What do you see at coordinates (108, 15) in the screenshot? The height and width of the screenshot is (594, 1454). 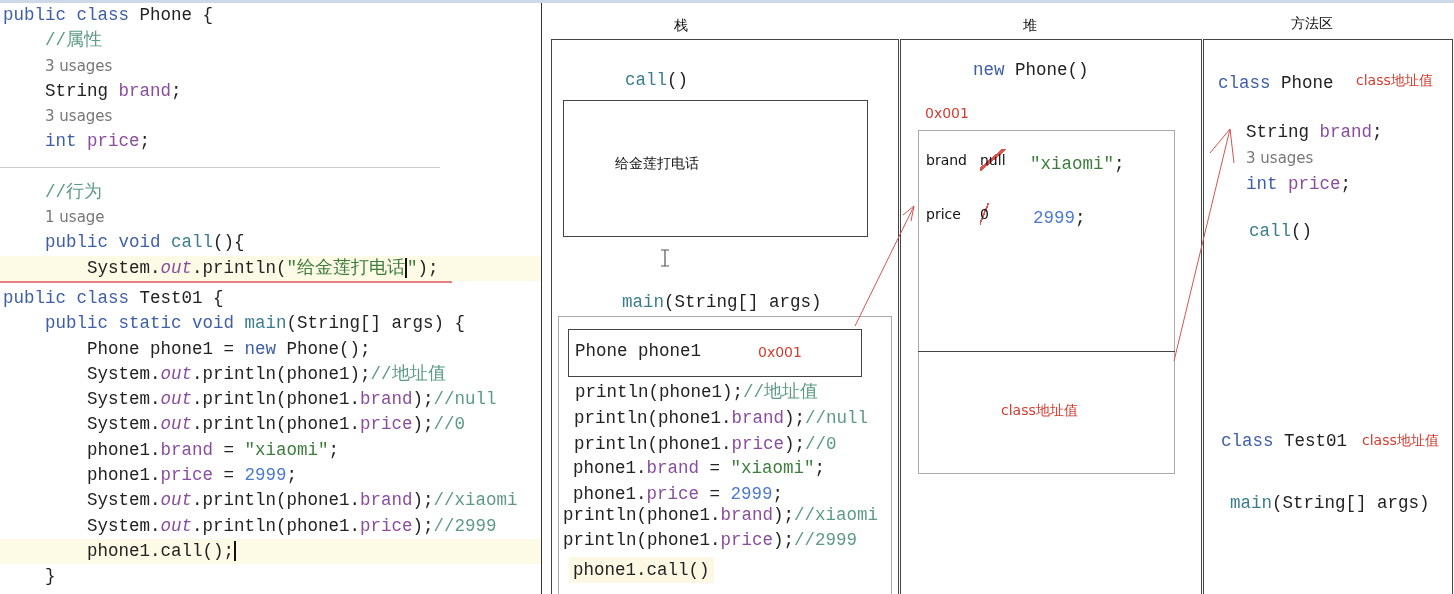 I see `code-line: public class Phone {` at bounding box center [108, 15].